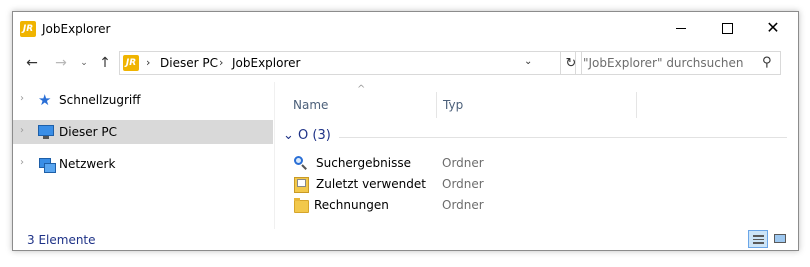 The height and width of the screenshot is (267, 810). Describe the element at coordinates (266, 63) in the screenshot. I see `breadcrumb-item-jobexplorer: JobExplorer` at that location.